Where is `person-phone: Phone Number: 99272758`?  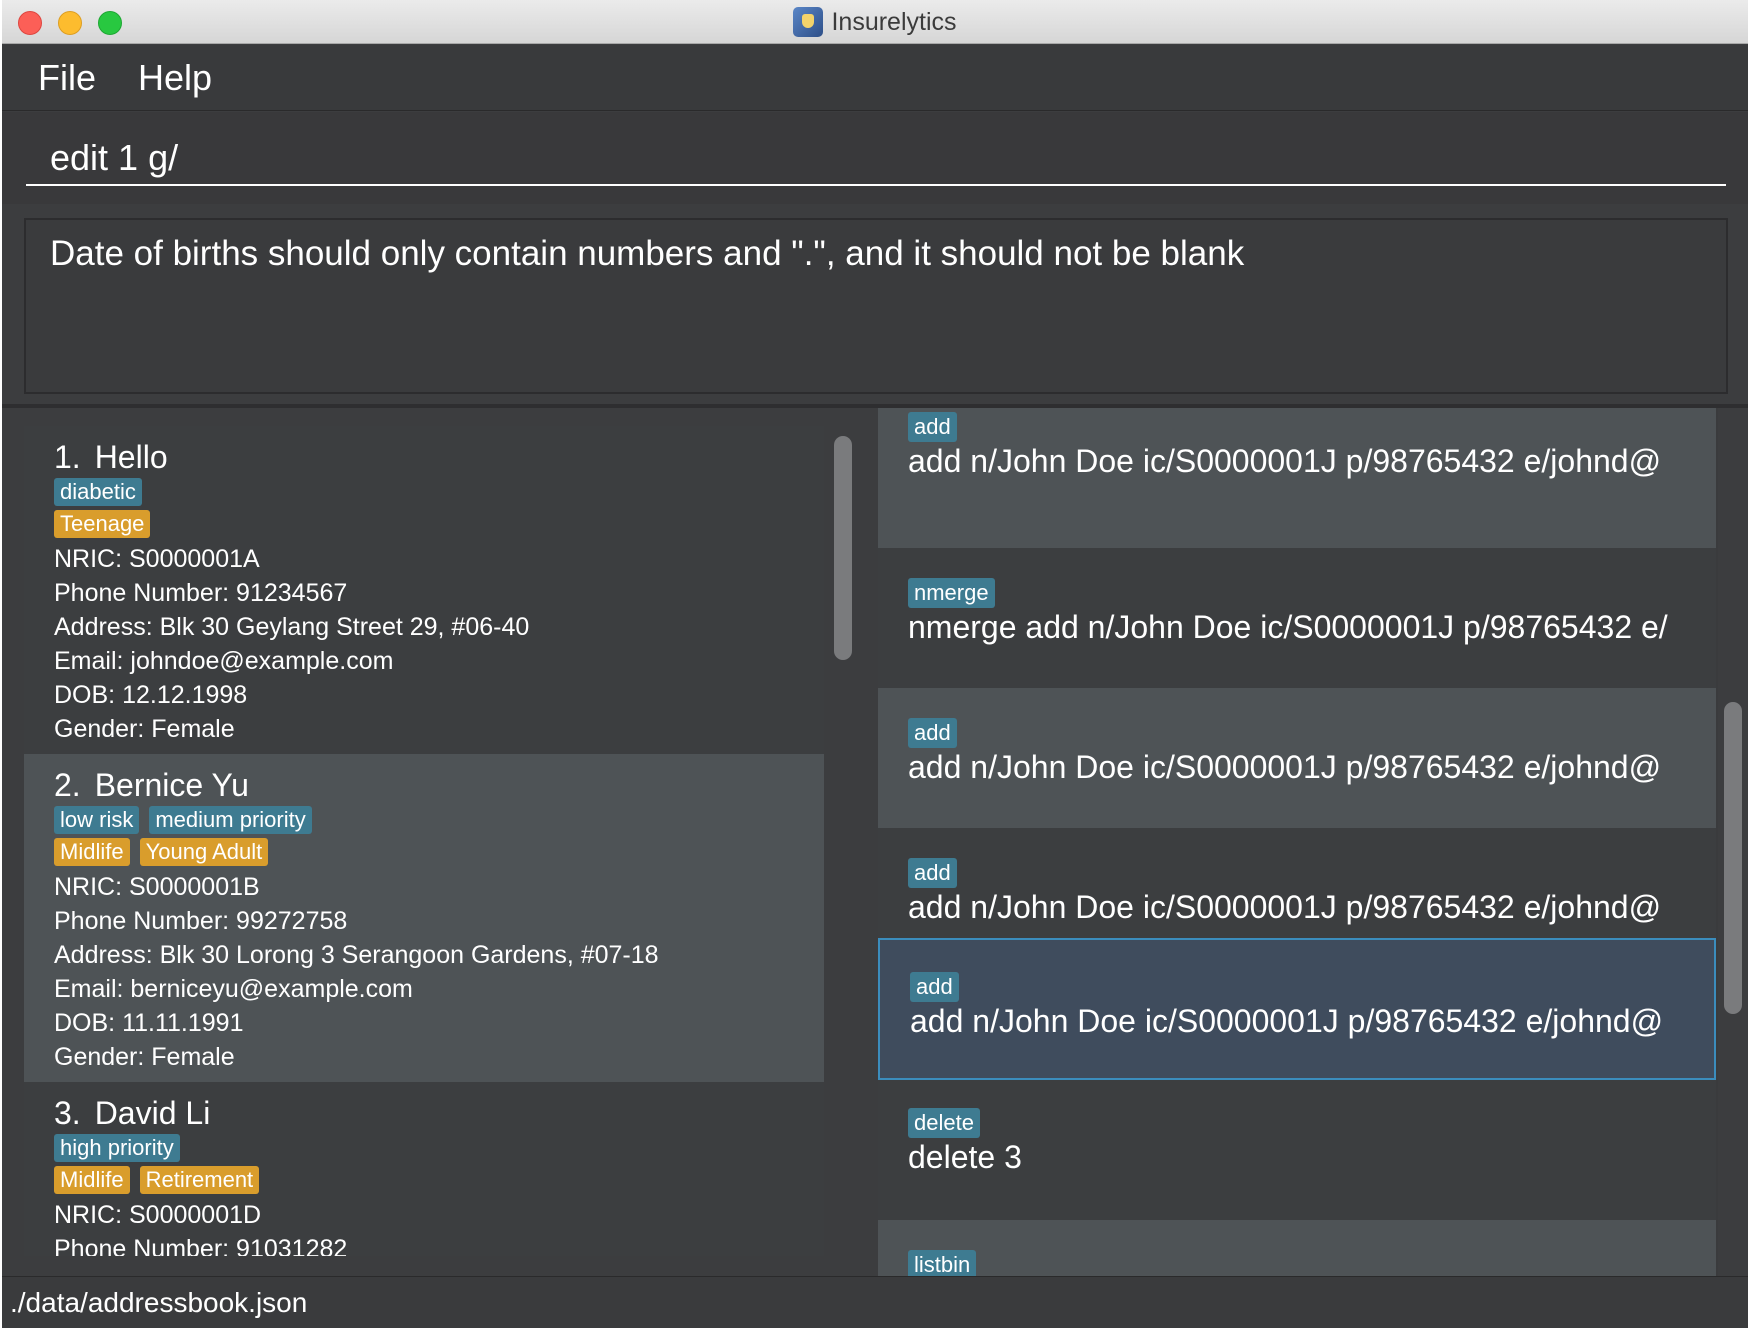
person-phone: Phone Number: 99272758 is located at coordinates (201, 921).